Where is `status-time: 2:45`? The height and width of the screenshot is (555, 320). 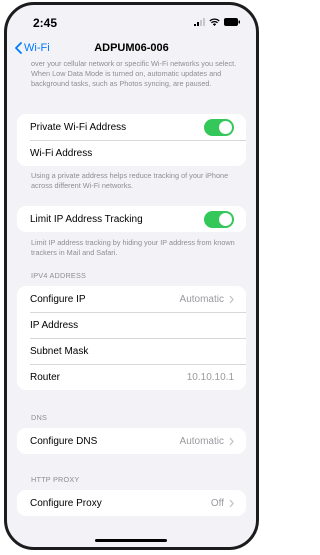 status-time: 2:45 is located at coordinates (45, 23).